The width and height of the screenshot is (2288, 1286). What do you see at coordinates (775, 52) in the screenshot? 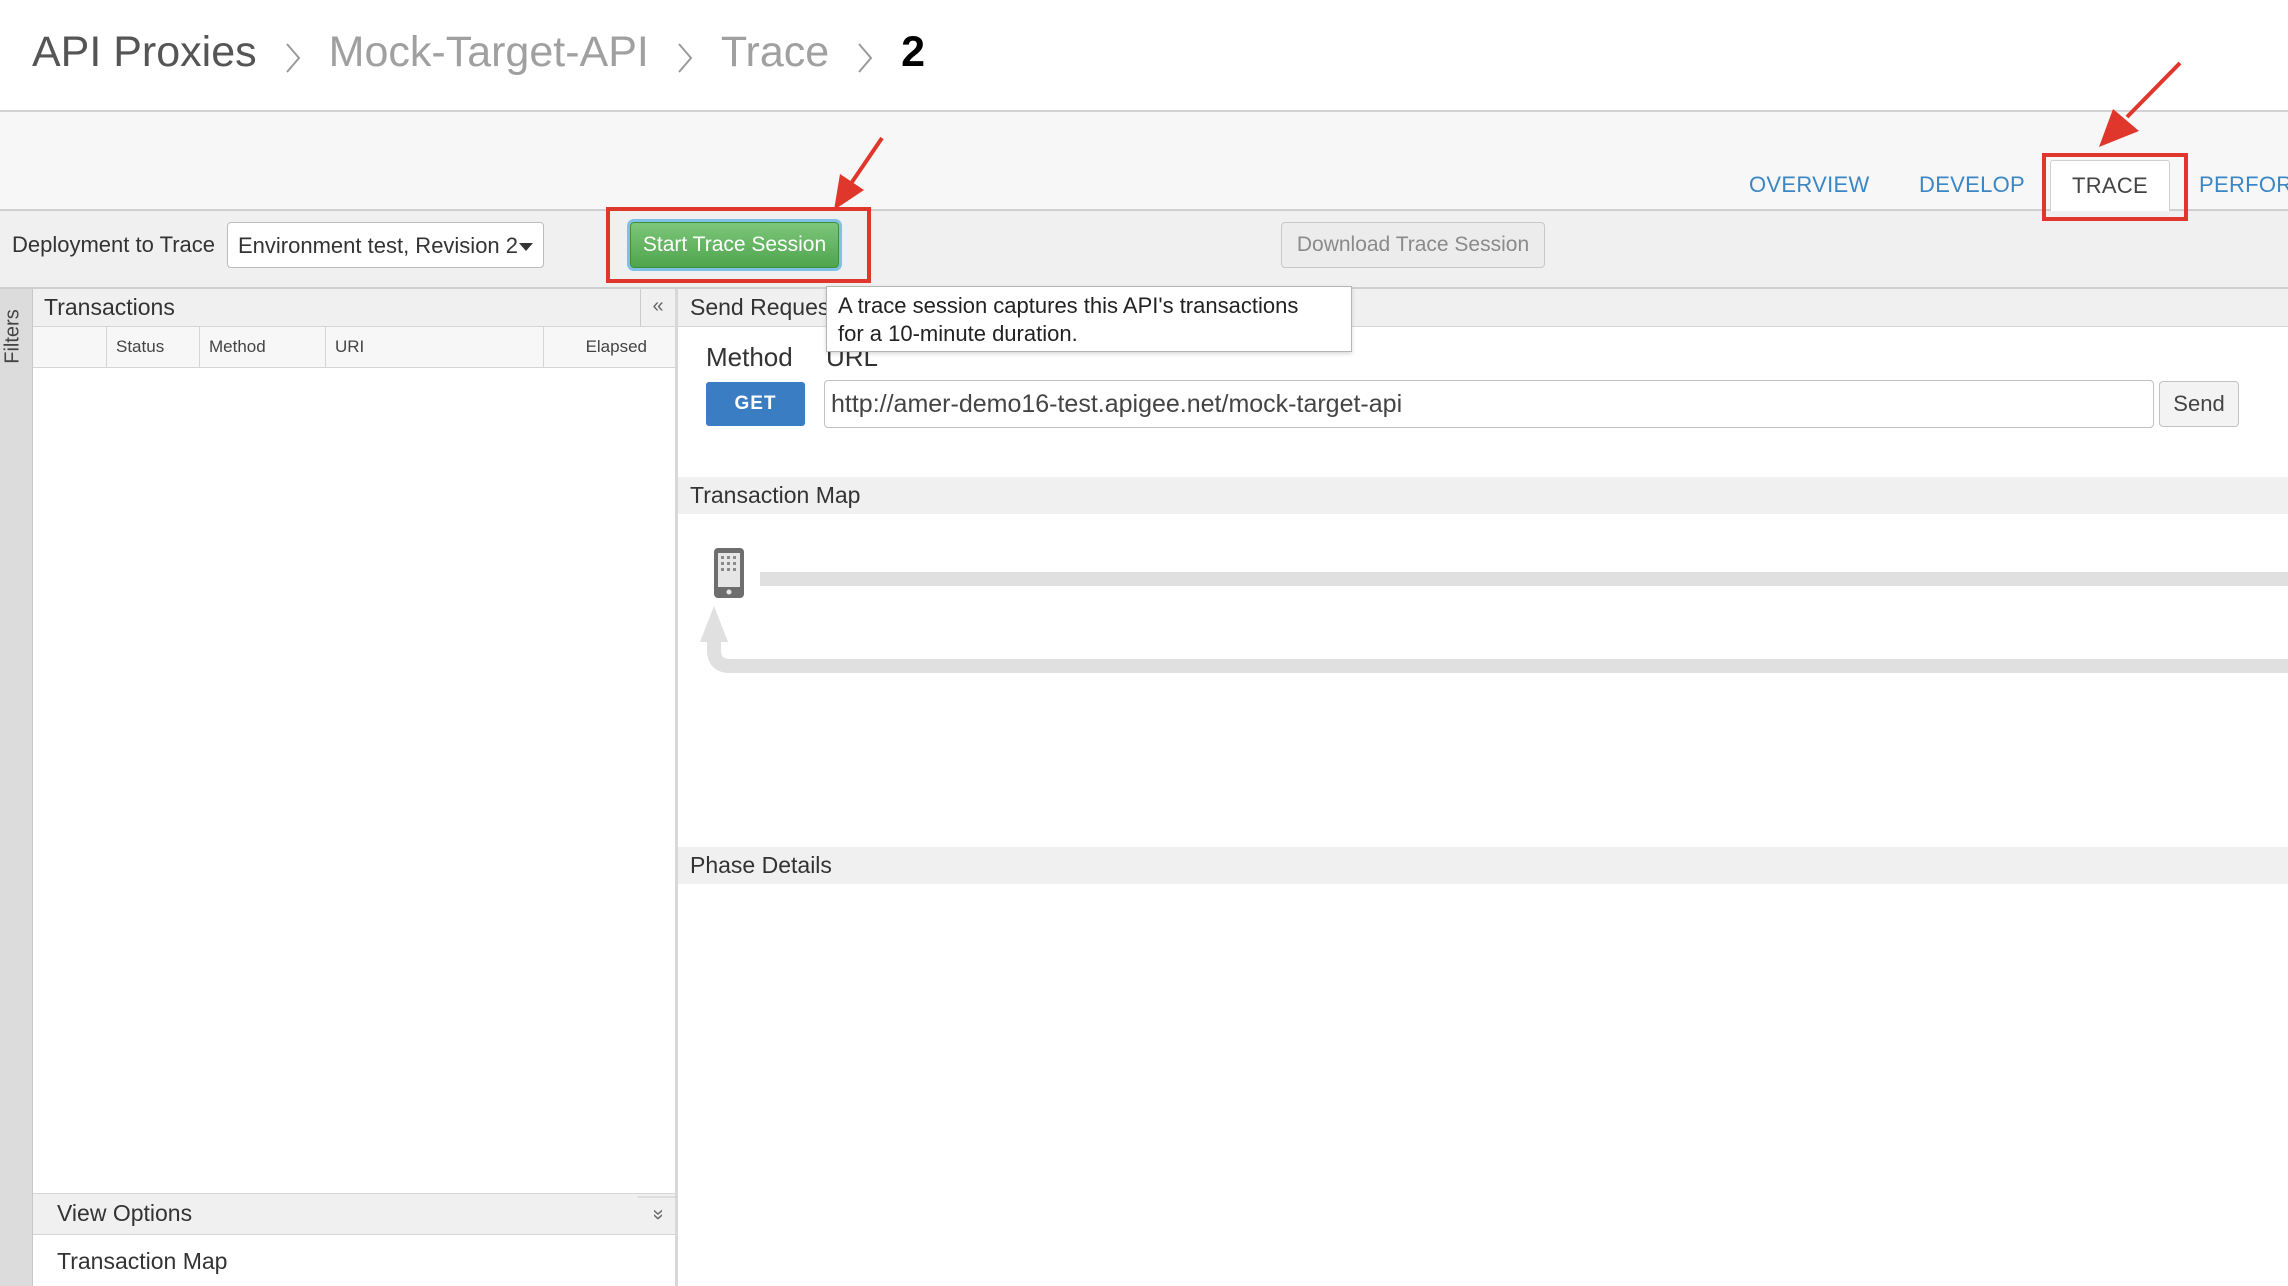
I see `breadcrumb-trace: Trace` at bounding box center [775, 52].